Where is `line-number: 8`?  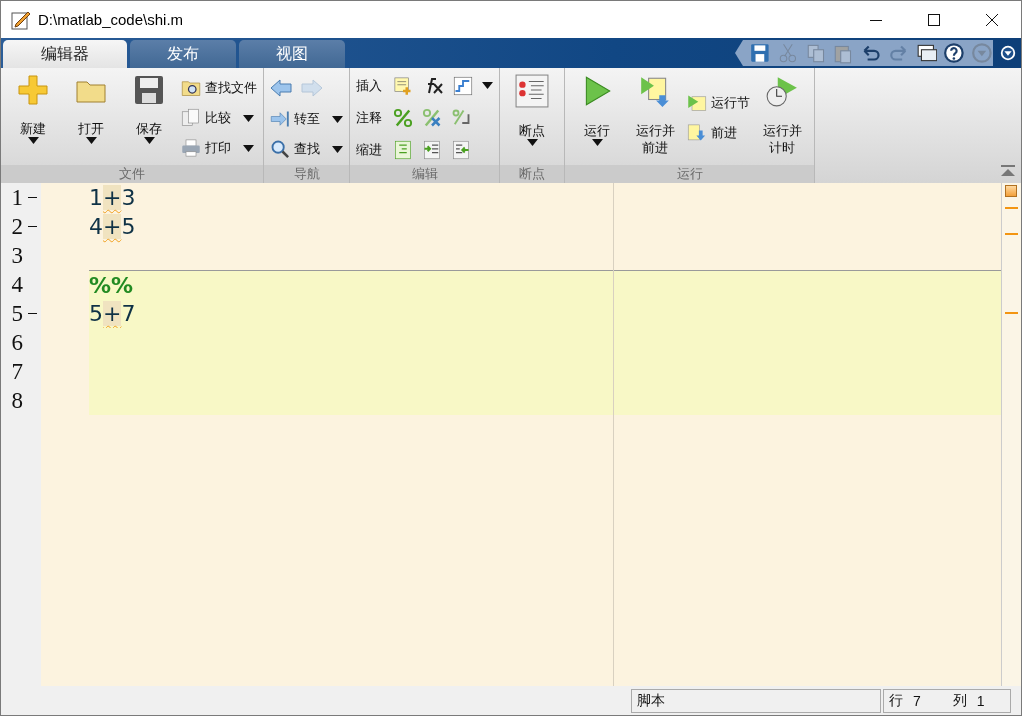 line-number: 8 is located at coordinates (13, 400).